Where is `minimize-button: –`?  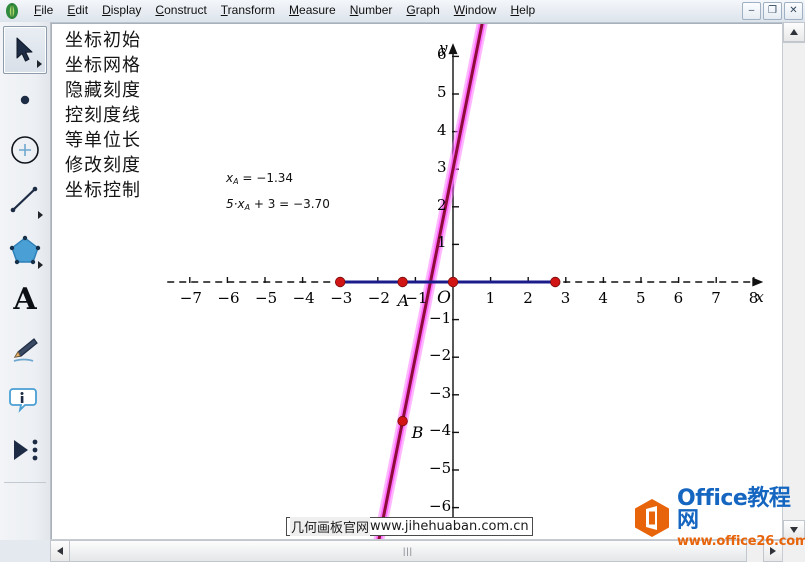 minimize-button: – is located at coordinates (751, 11).